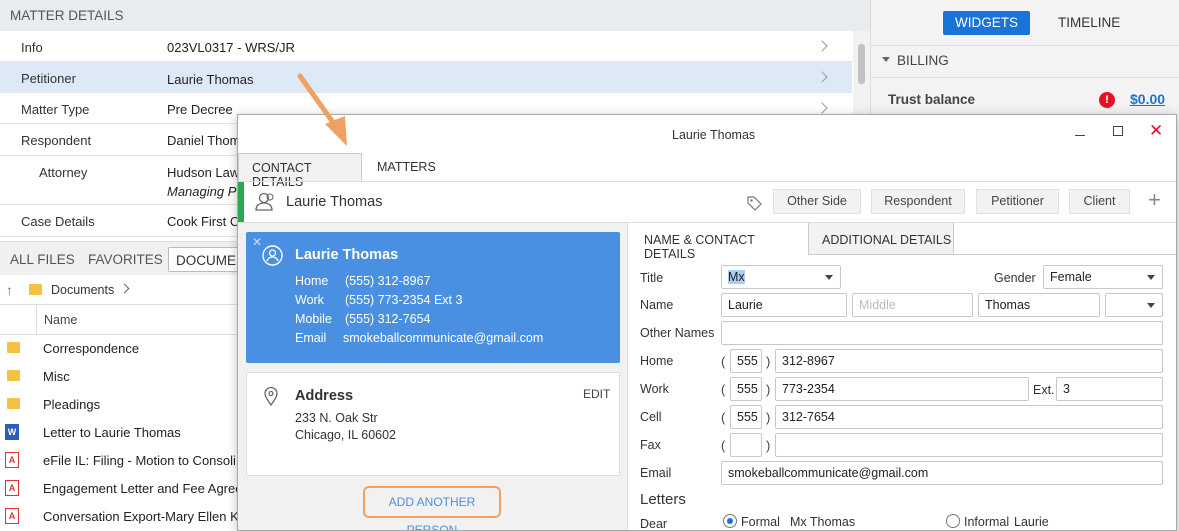 This screenshot has height=531, width=1179. Describe the element at coordinates (67, 15) in the screenshot. I see `matter-details-title: MATTER DETAILS` at that location.